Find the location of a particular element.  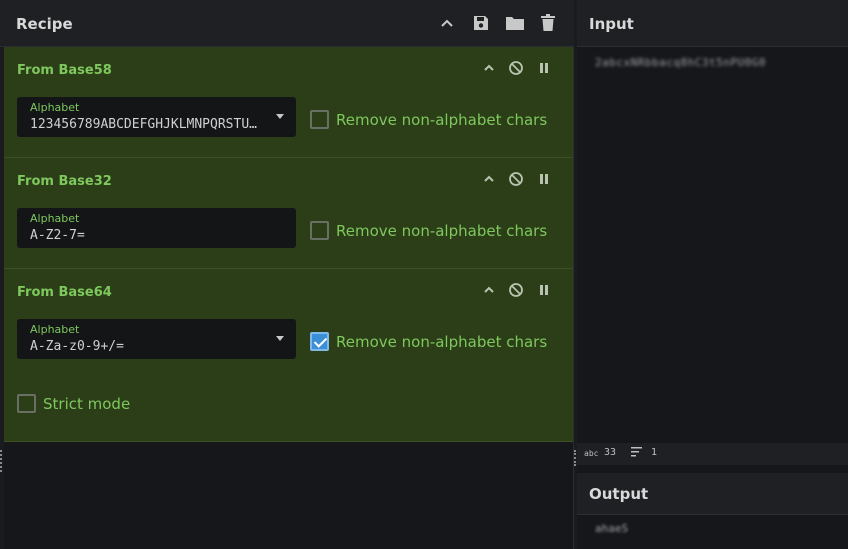

output-panel: Output ahaeS is located at coordinates (712, 507).